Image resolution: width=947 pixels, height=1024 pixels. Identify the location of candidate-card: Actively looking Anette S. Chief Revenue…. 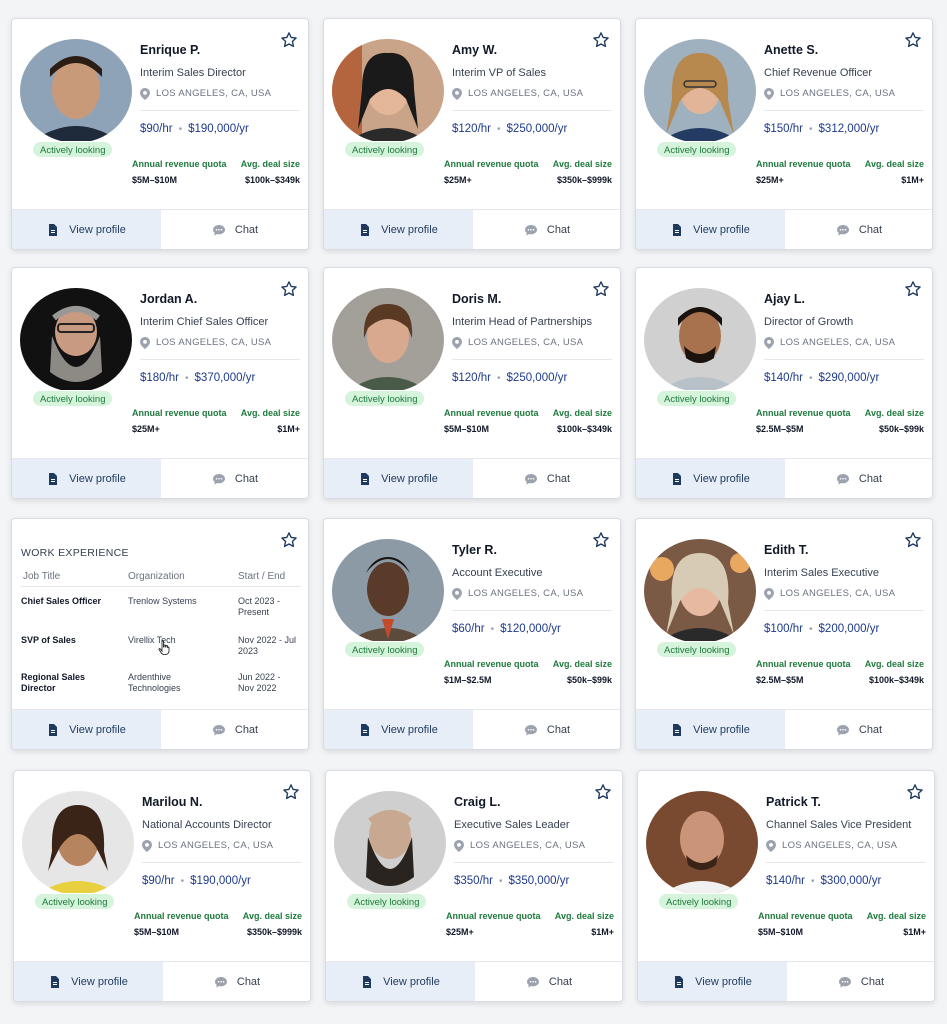
(784, 134).